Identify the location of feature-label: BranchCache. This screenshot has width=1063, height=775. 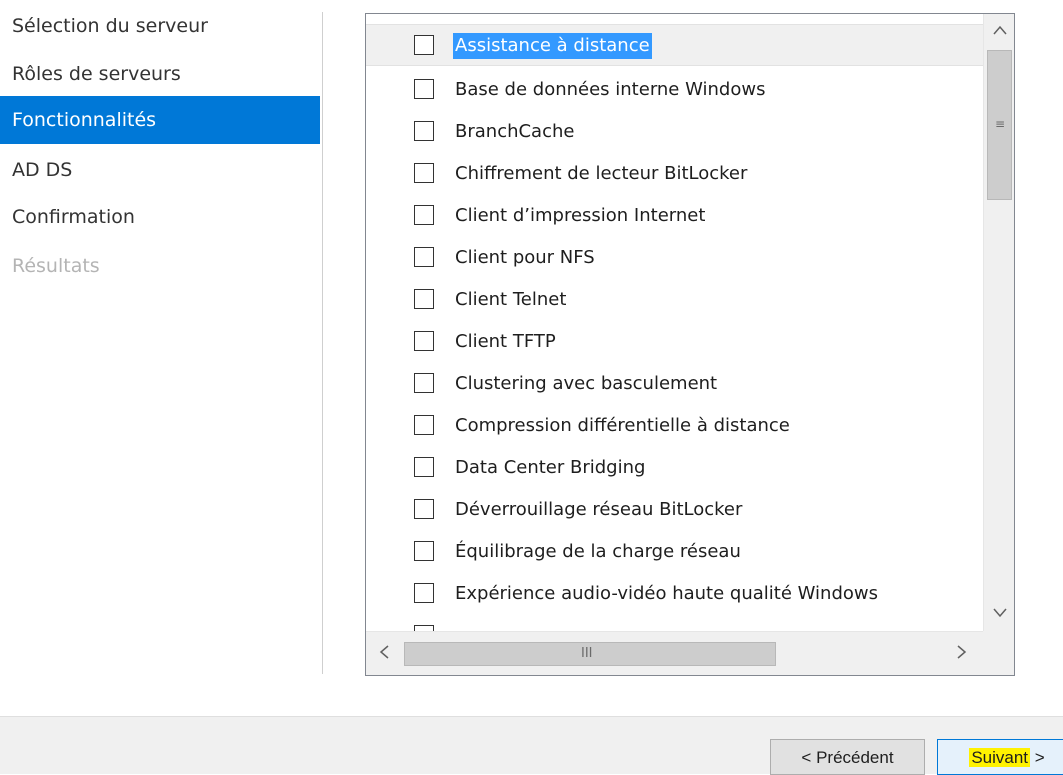
(515, 131).